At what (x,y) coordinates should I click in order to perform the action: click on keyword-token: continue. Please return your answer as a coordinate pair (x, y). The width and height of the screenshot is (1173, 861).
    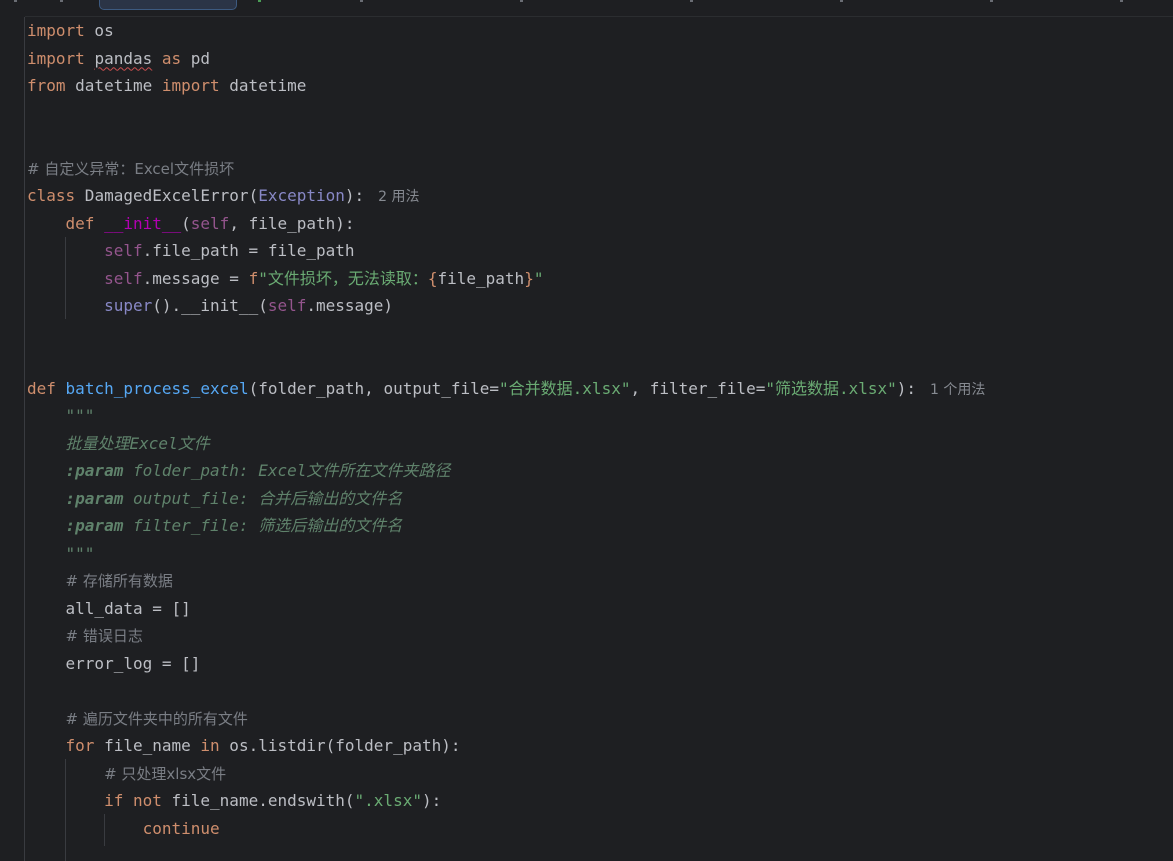
    Looking at the image, I should click on (181, 828).